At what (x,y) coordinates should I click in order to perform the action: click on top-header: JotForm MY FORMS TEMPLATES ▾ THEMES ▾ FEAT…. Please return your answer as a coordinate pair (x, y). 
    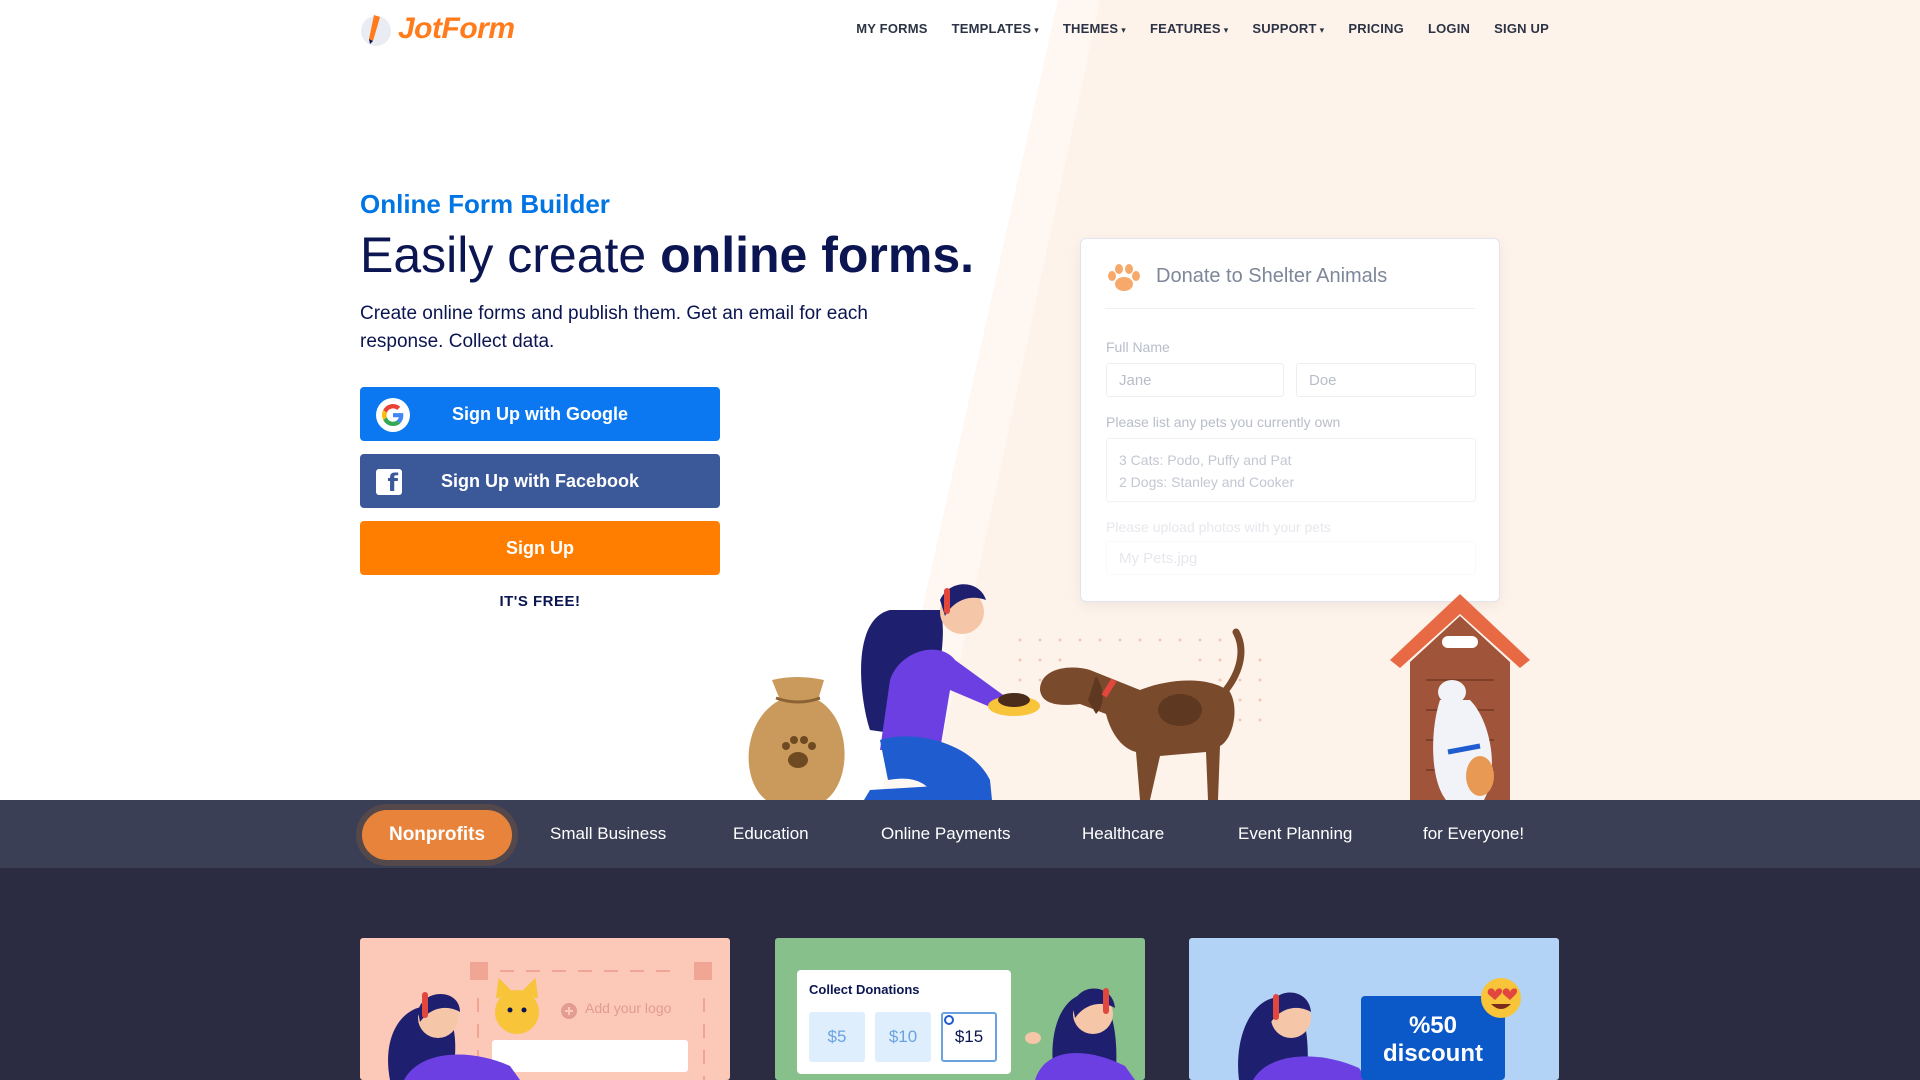
    Looking at the image, I should click on (960, 30).